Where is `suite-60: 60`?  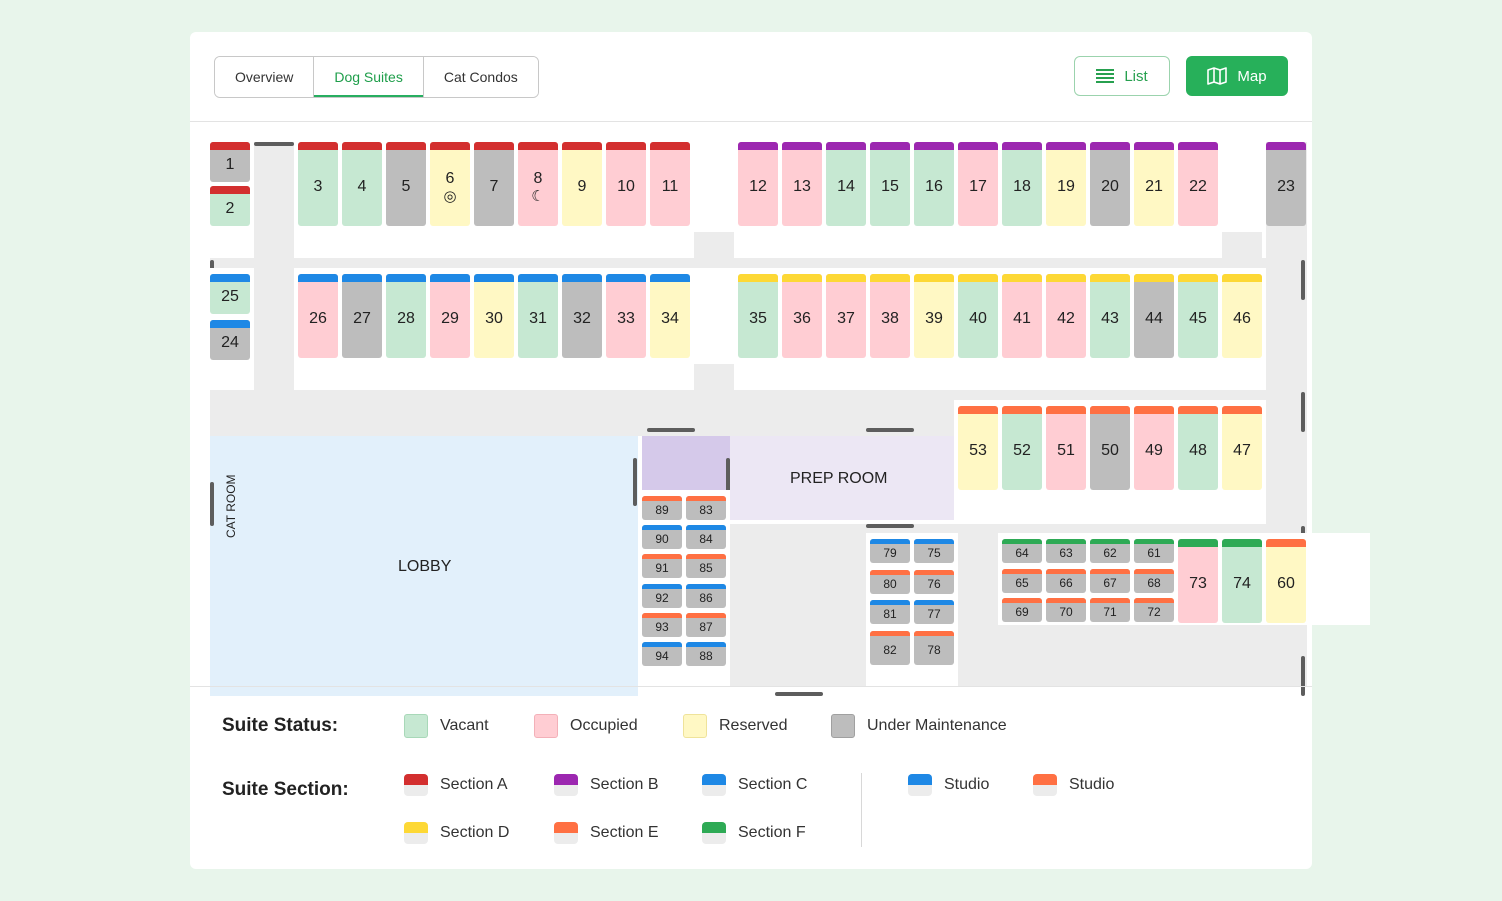 suite-60: 60 is located at coordinates (1286, 581).